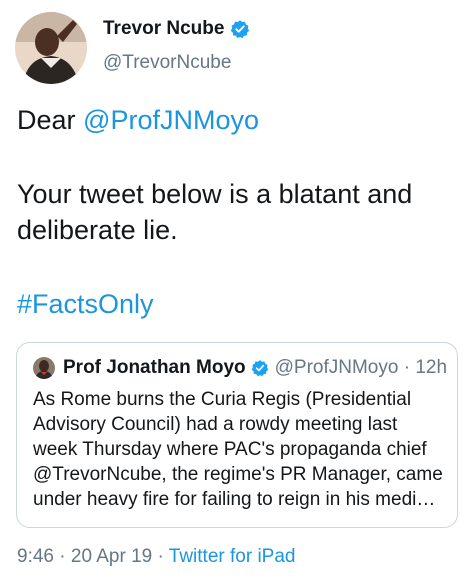  I want to click on hashtag-text: #FactsOnly, so click(85, 304).